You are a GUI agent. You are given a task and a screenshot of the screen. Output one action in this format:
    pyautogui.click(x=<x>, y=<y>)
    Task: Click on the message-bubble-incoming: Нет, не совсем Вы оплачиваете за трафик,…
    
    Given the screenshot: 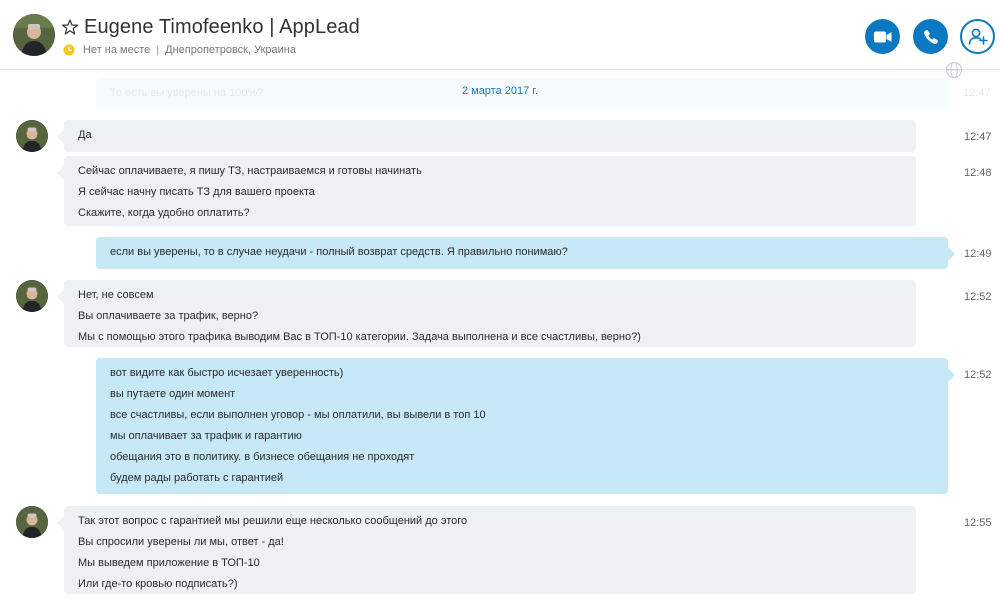 What is the action you would take?
    pyautogui.click(x=486, y=313)
    